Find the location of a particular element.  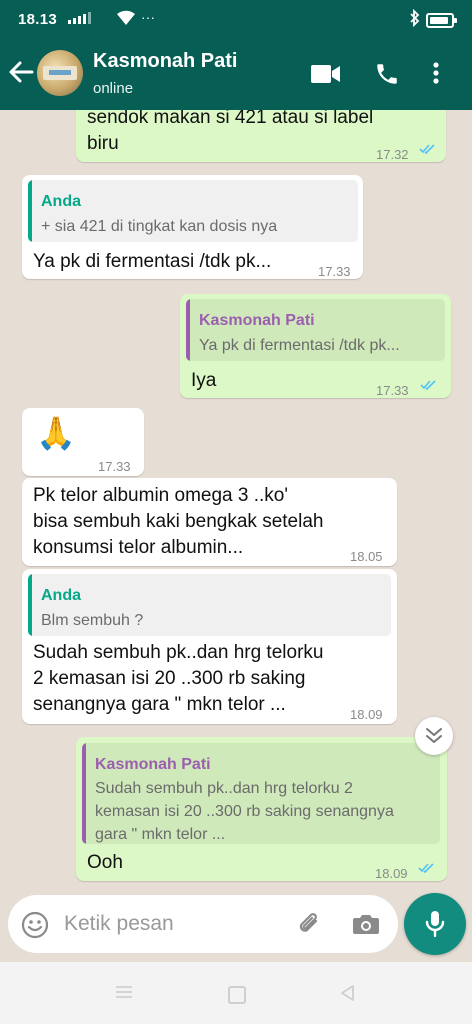

phone-icon is located at coordinates (387, 74).